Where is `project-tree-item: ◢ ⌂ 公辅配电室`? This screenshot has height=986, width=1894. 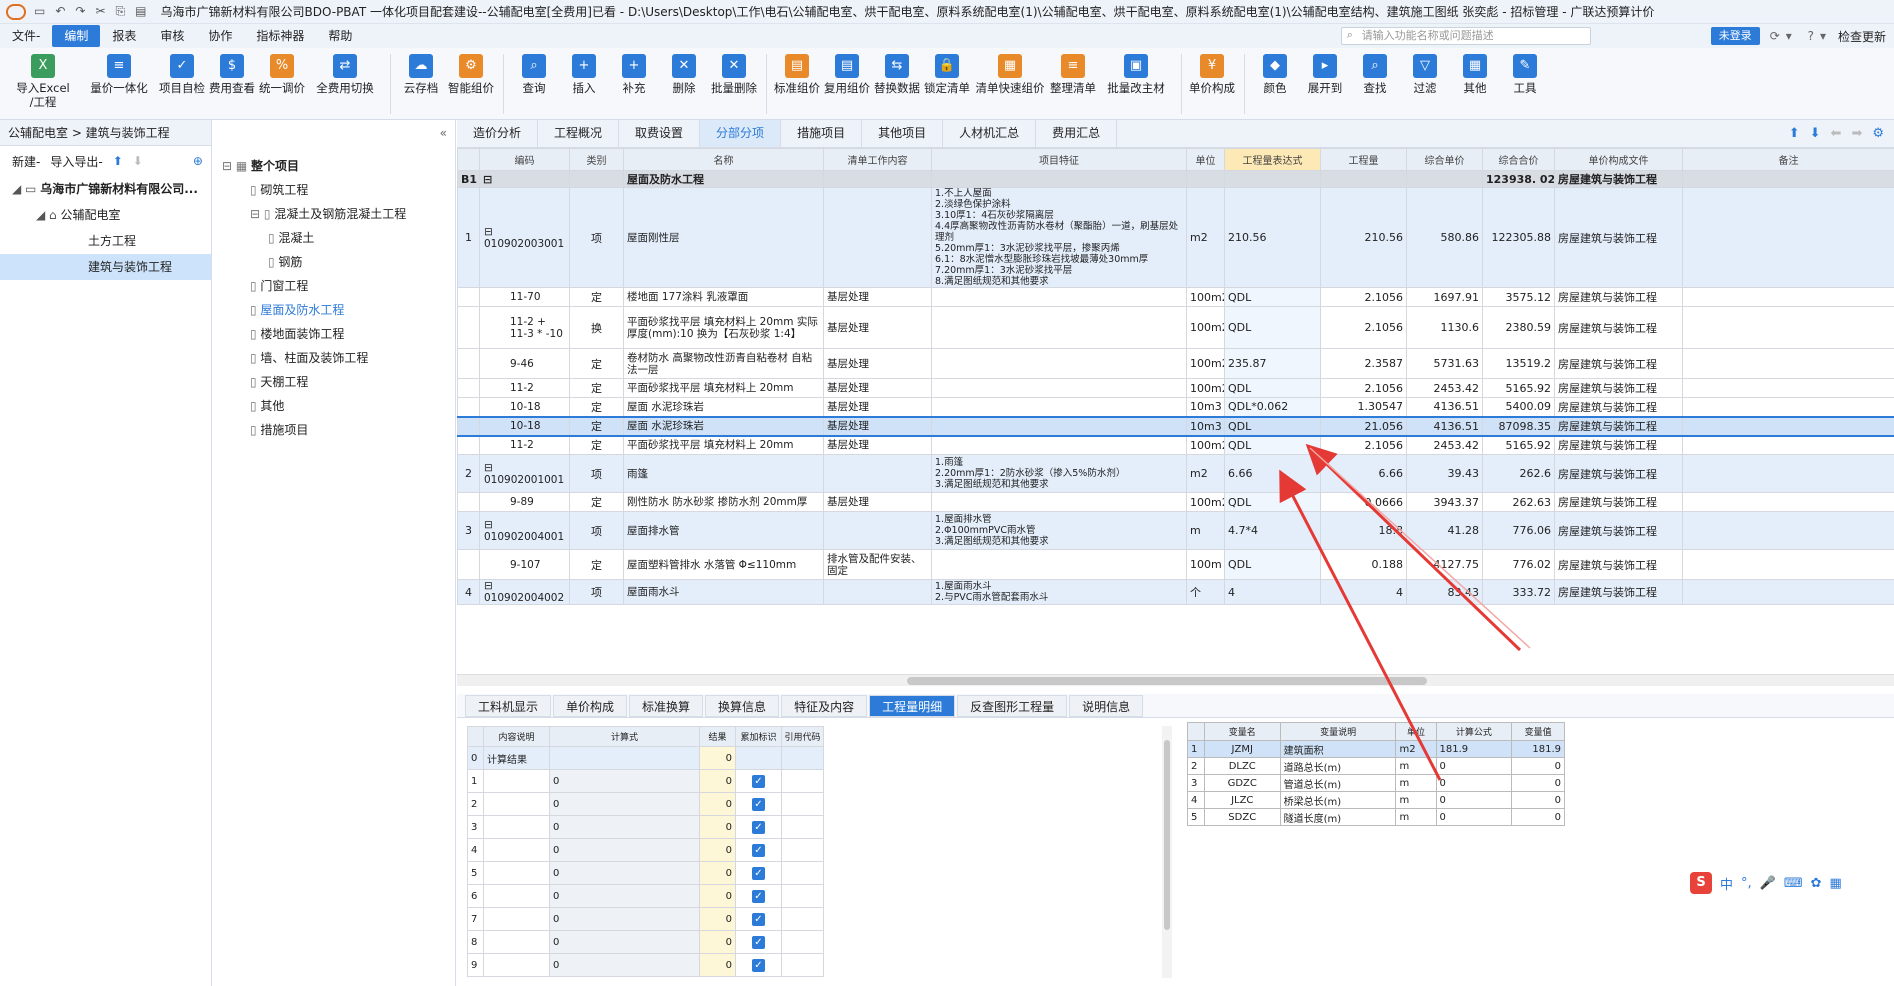
project-tree-item: ◢ ⌂ 公辅配电室 is located at coordinates (105, 215).